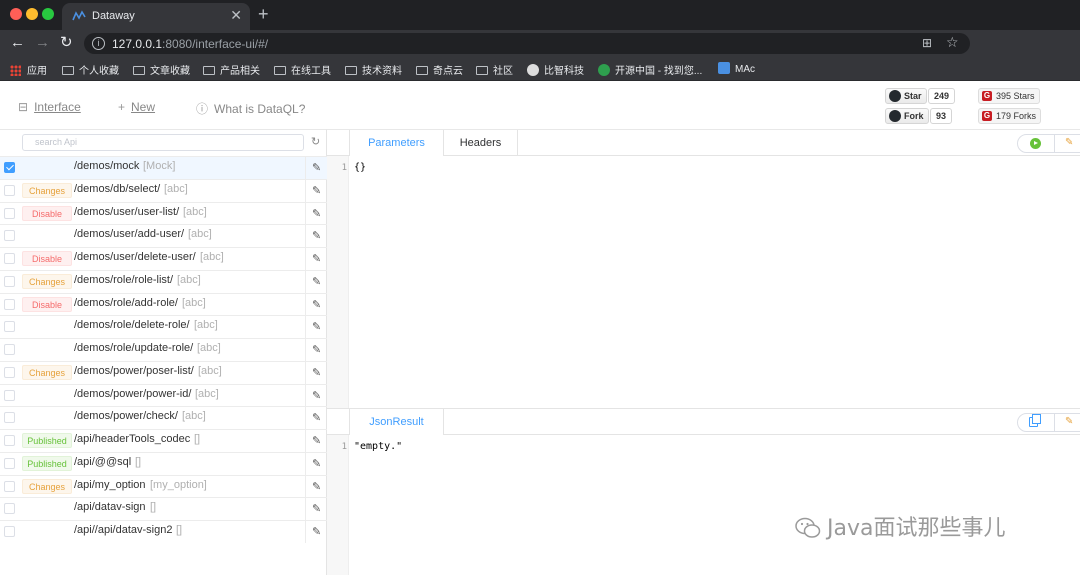 The height and width of the screenshot is (575, 1080). What do you see at coordinates (110, 507) in the screenshot?
I see `api-path: /api/datav-sign` at bounding box center [110, 507].